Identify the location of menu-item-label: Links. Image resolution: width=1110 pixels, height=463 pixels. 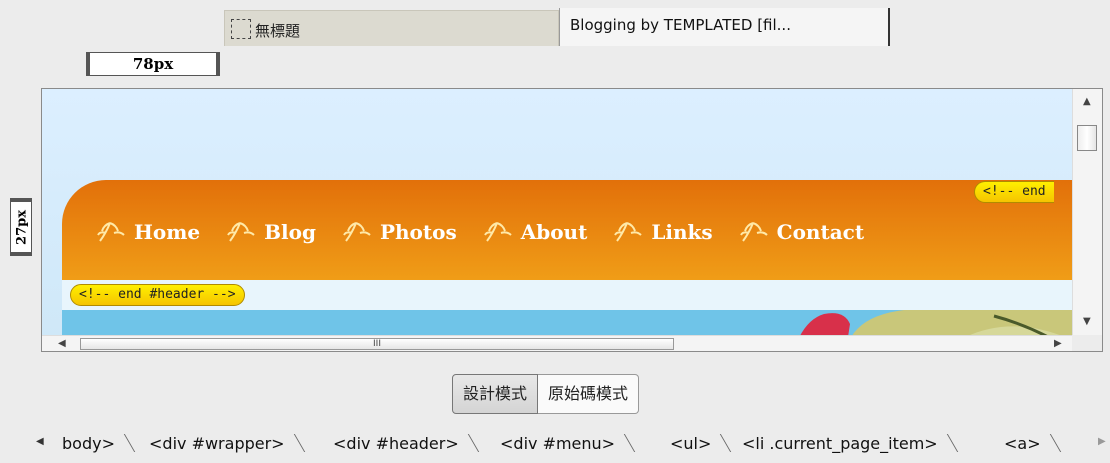
(682, 232).